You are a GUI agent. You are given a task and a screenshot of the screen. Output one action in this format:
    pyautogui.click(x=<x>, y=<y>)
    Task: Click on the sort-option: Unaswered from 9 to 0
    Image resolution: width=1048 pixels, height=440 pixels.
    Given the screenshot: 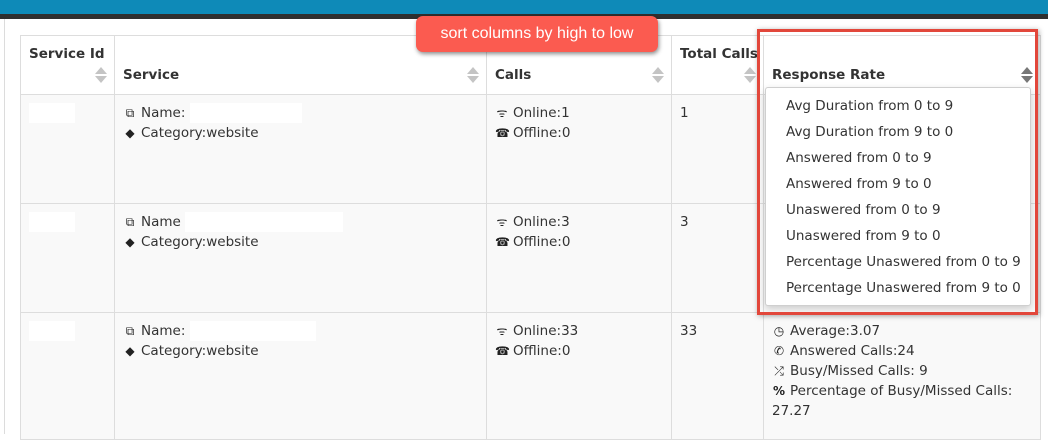 What is the action you would take?
    pyautogui.click(x=898, y=236)
    